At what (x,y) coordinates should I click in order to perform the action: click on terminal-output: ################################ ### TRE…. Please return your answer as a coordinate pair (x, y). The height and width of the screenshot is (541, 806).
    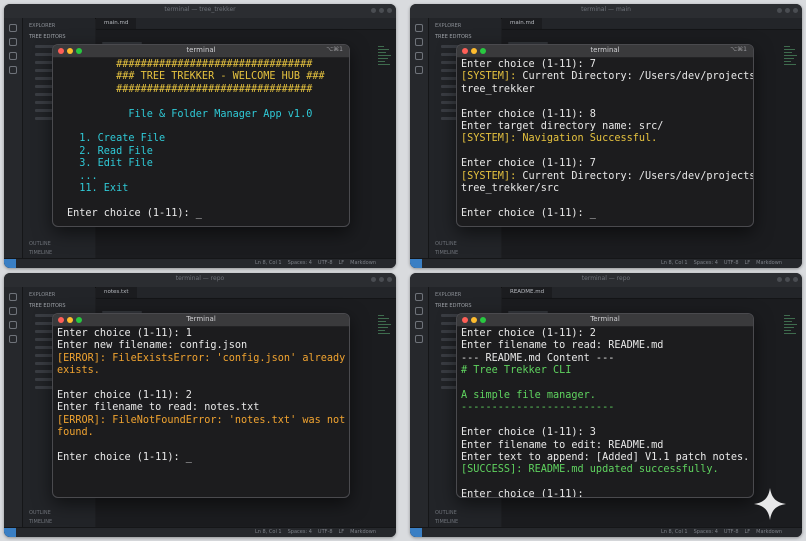
    Looking at the image, I should click on (206, 140).